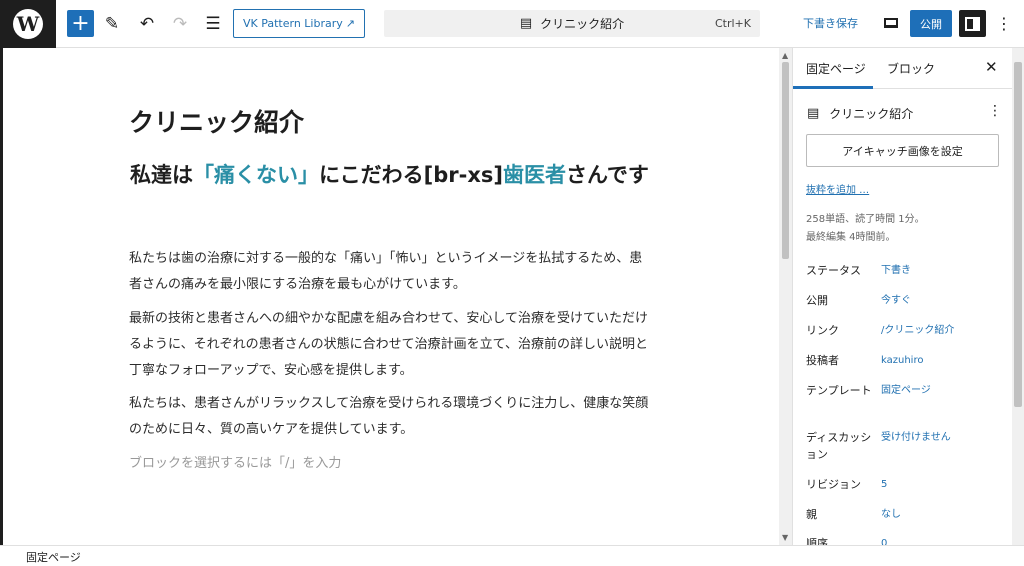 The width and height of the screenshot is (1024, 566). Describe the element at coordinates (732, 23) in the screenshot. I see `command-shortcut: Ctrl+K` at that location.